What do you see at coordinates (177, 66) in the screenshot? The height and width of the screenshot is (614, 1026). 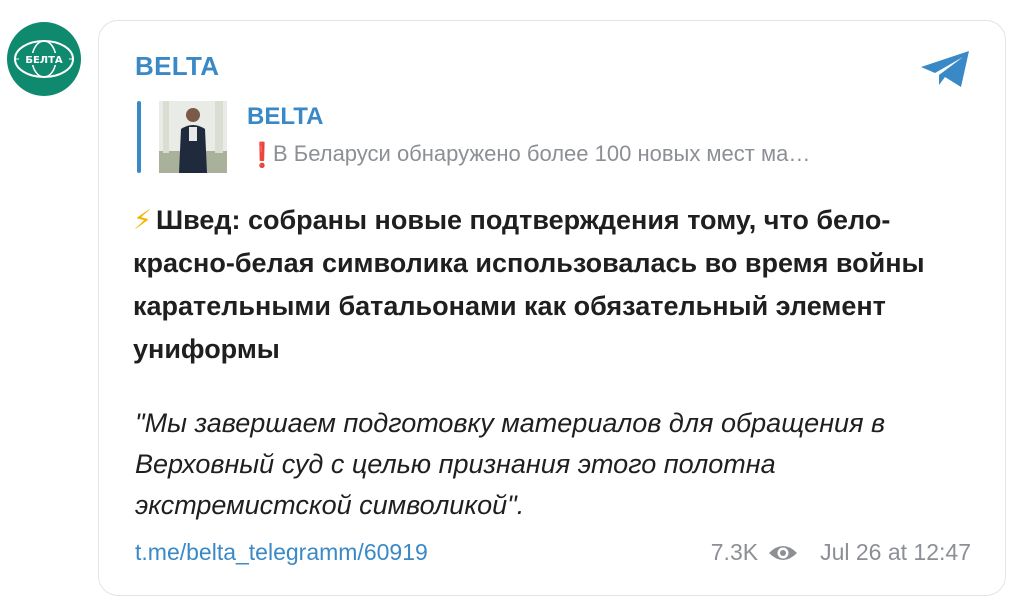 I see `channel-name: BELTA` at bounding box center [177, 66].